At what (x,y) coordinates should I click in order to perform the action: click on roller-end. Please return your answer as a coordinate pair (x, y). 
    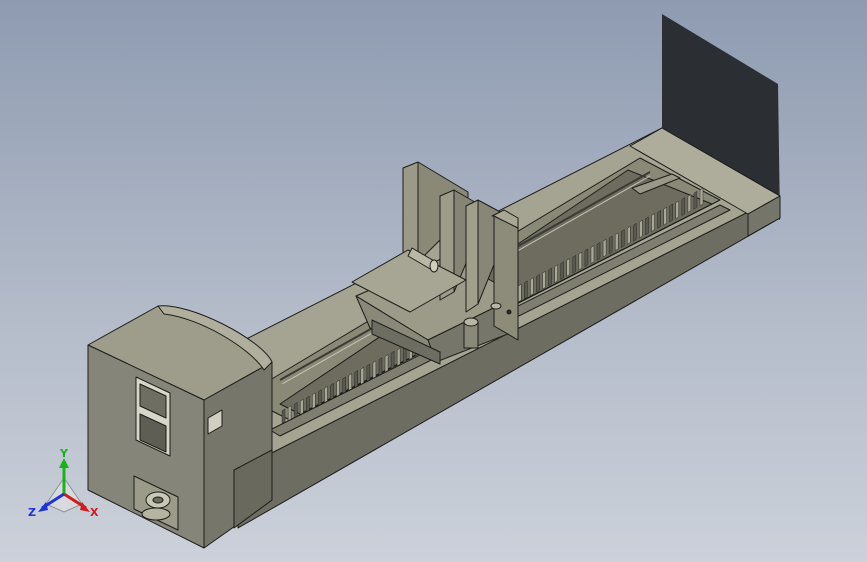
    Looking at the image, I should click on (434, 266).